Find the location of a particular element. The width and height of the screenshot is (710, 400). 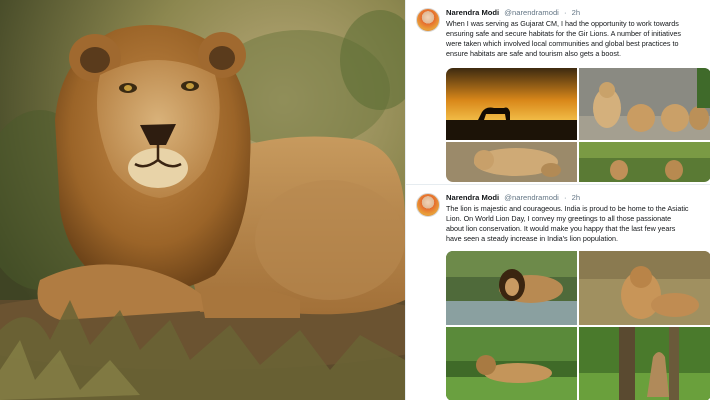

media-lion-by-water is located at coordinates (511, 288).